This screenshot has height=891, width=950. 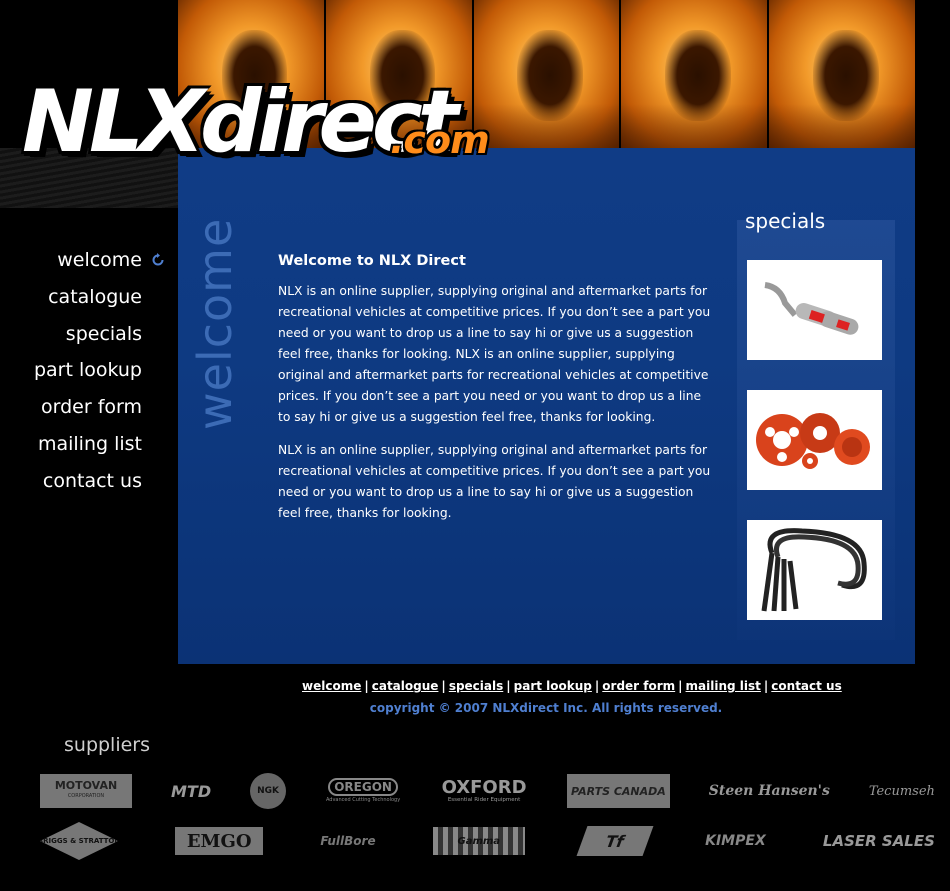 I want to click on supplier-logo-parts-canada: PARTS CANADA, so click(x=618, y=791).